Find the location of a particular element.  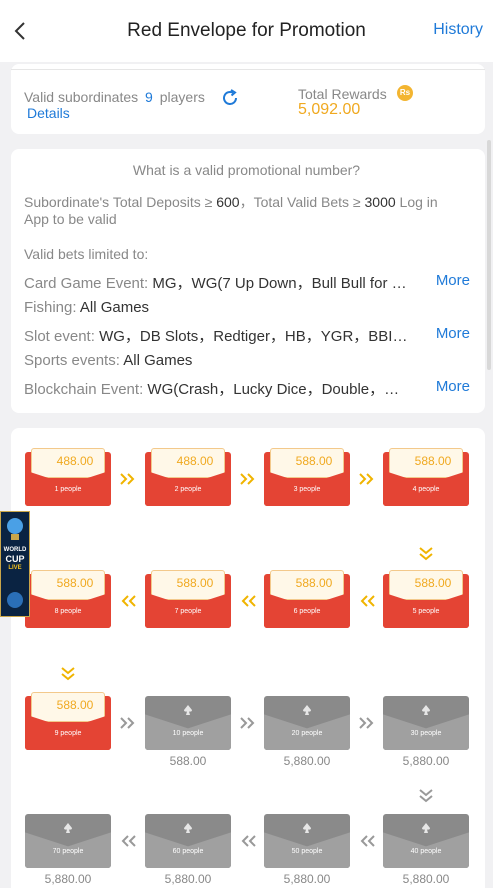

red-envelope-12: 30 people is located at coordinates (426, 723).